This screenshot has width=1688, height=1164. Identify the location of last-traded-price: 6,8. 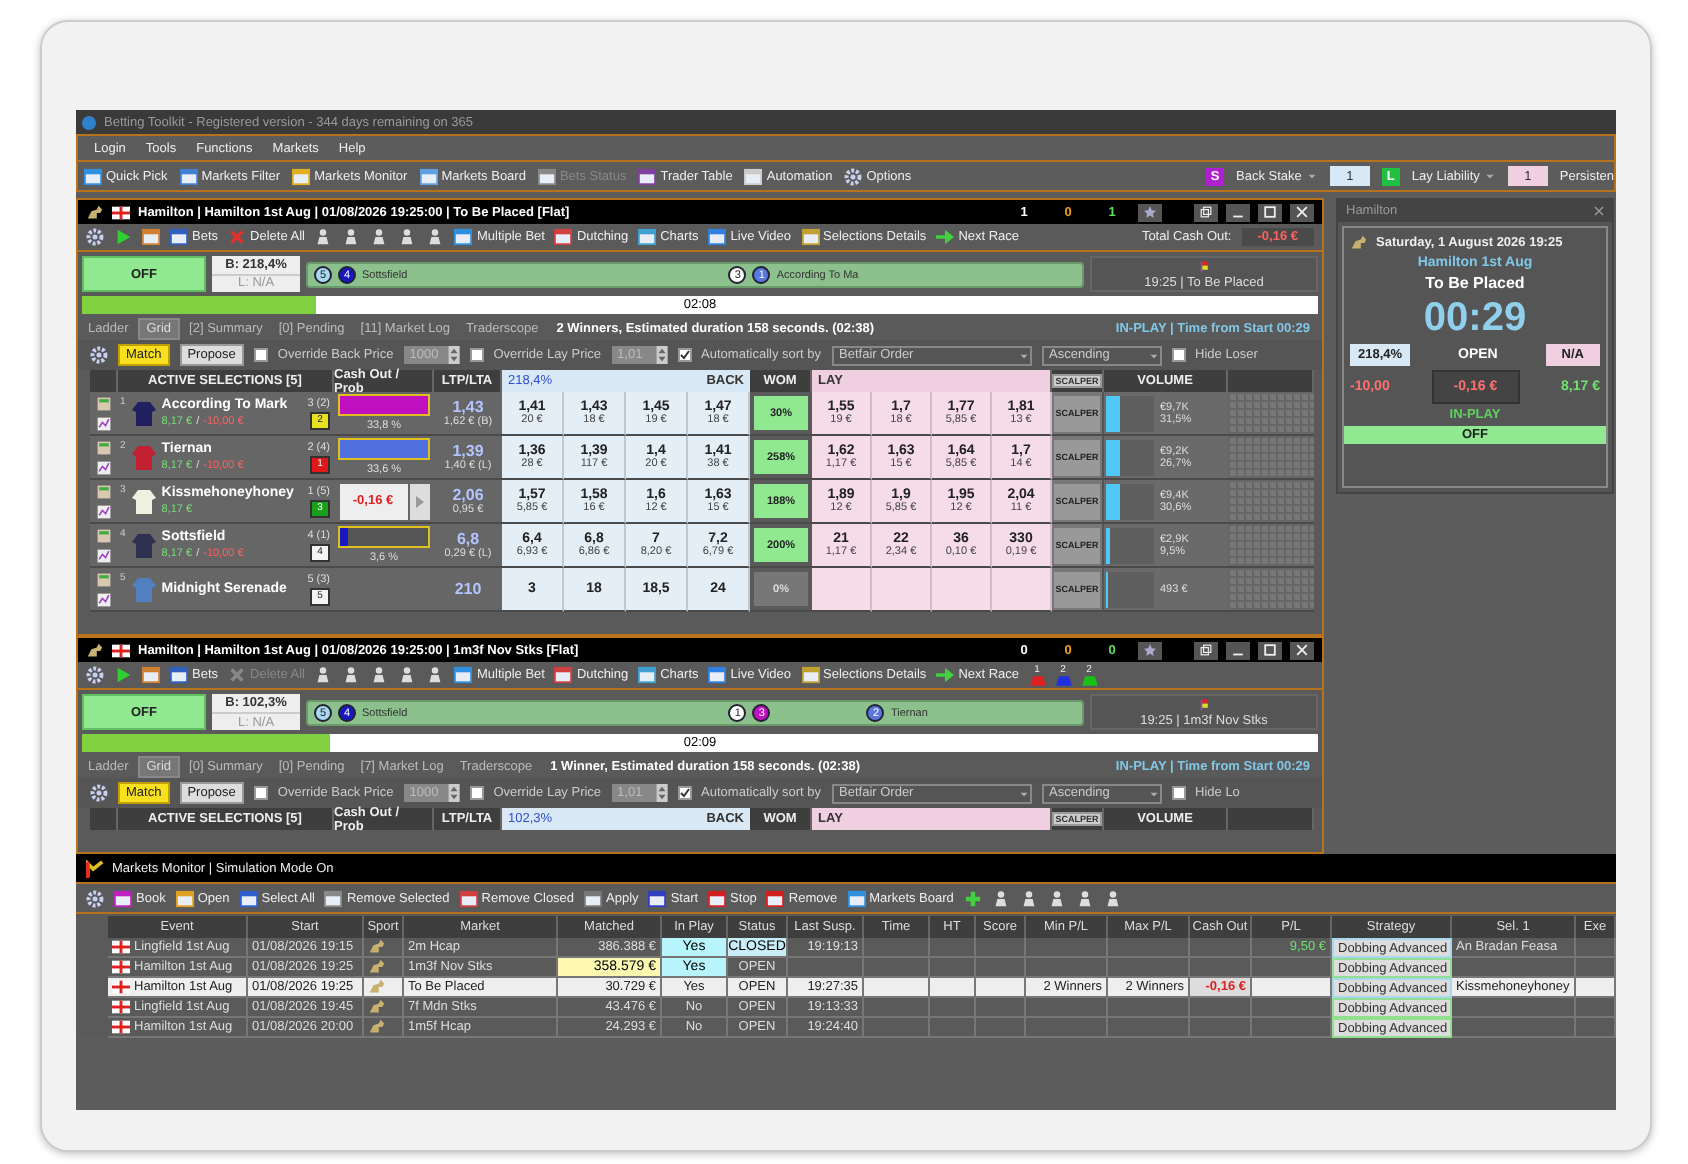
(468, 539).